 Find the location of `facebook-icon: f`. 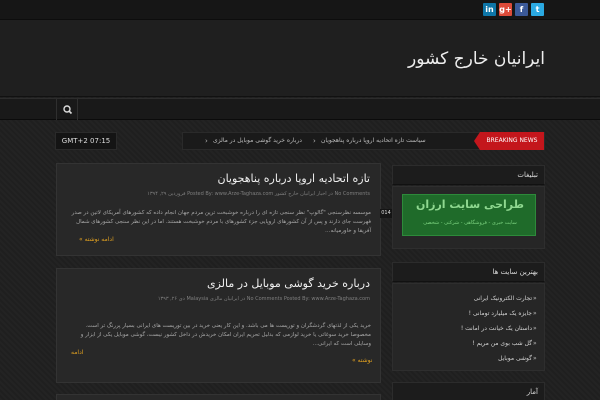

facebook-icon: f is located at coordinates (521, 9).